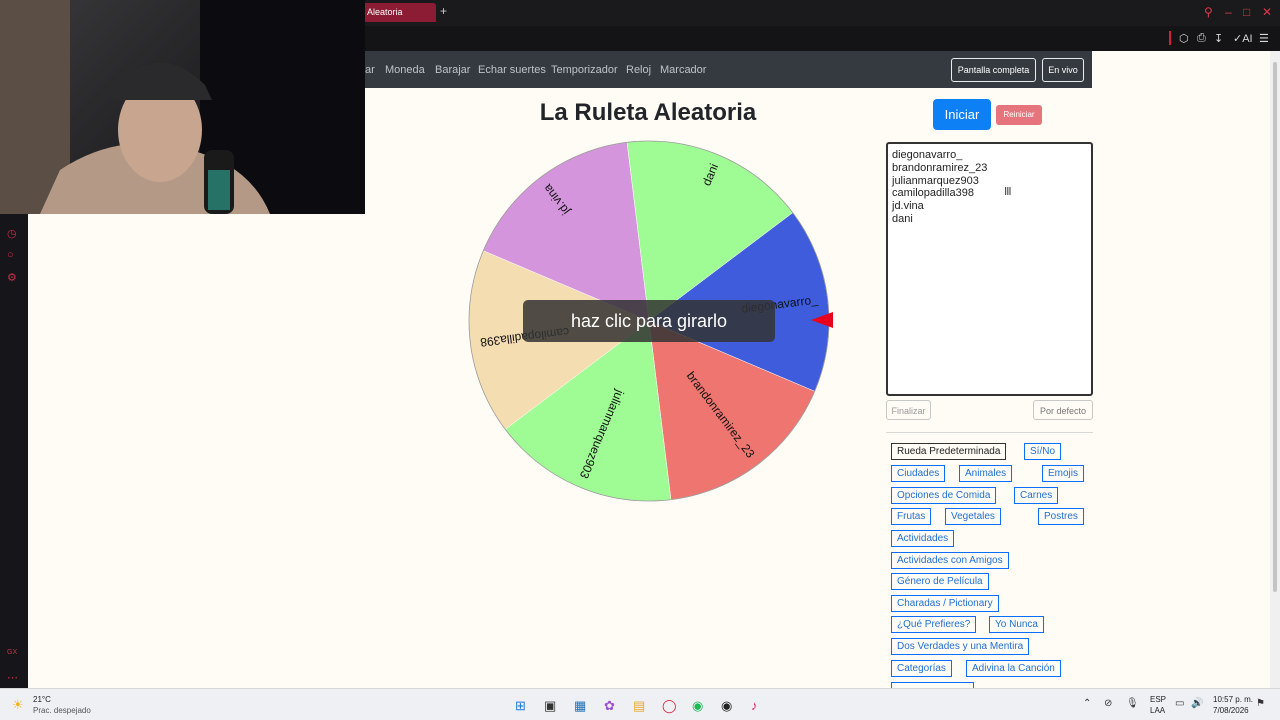 This screenshot has height=720, width=1280. What do you see at coordinates (12, 652) in the screenshot?
I see `gx-icon: GX` at bounding box center [12, 652].